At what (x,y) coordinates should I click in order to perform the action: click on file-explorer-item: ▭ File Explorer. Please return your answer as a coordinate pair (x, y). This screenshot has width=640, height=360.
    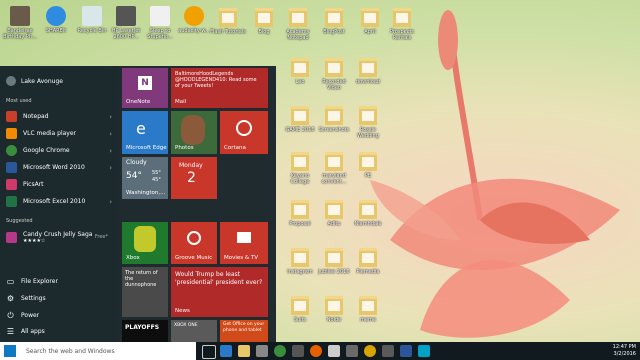
    Looking at the image, I should click on (32, 281).